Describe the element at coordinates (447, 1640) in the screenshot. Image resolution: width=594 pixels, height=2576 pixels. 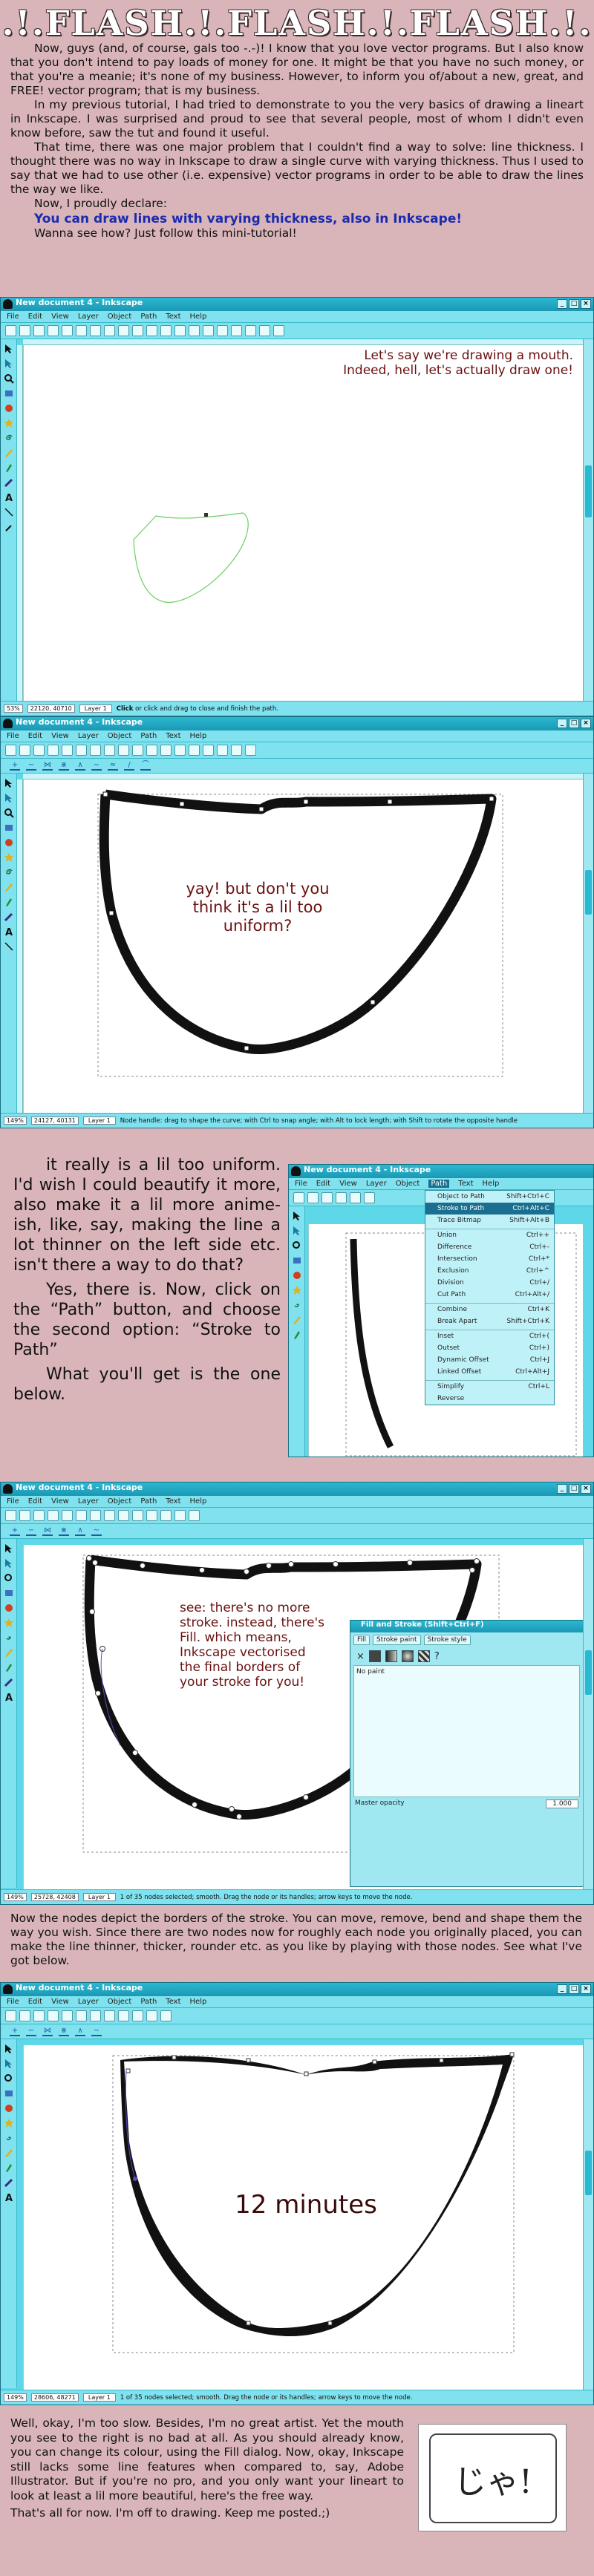
I see `tab-stroke-style: Stroke style` at that location.